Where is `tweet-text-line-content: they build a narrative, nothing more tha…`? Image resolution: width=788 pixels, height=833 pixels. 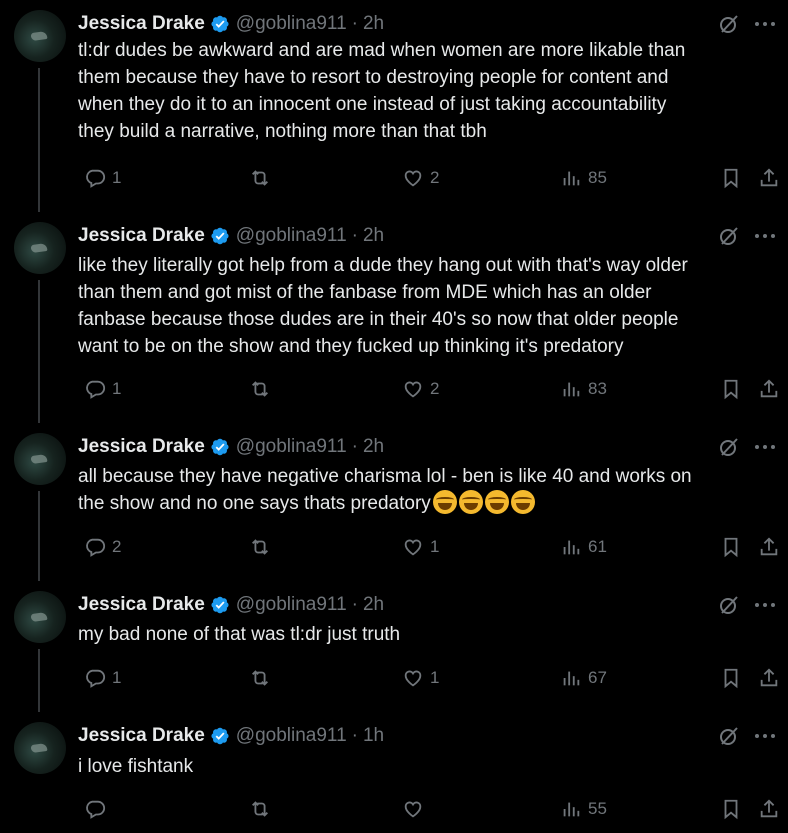
tweet-text-line-content: they build a narrative, nothing more tha… is located at coordinates (282, 131).